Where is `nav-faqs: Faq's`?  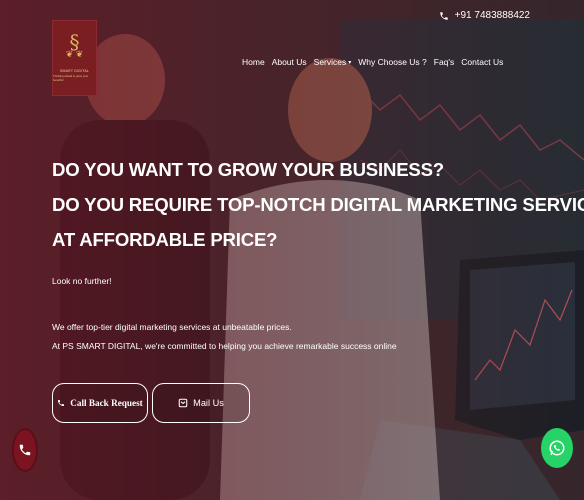 nav-faqs: Faq's is located at coordinates (444, 62).